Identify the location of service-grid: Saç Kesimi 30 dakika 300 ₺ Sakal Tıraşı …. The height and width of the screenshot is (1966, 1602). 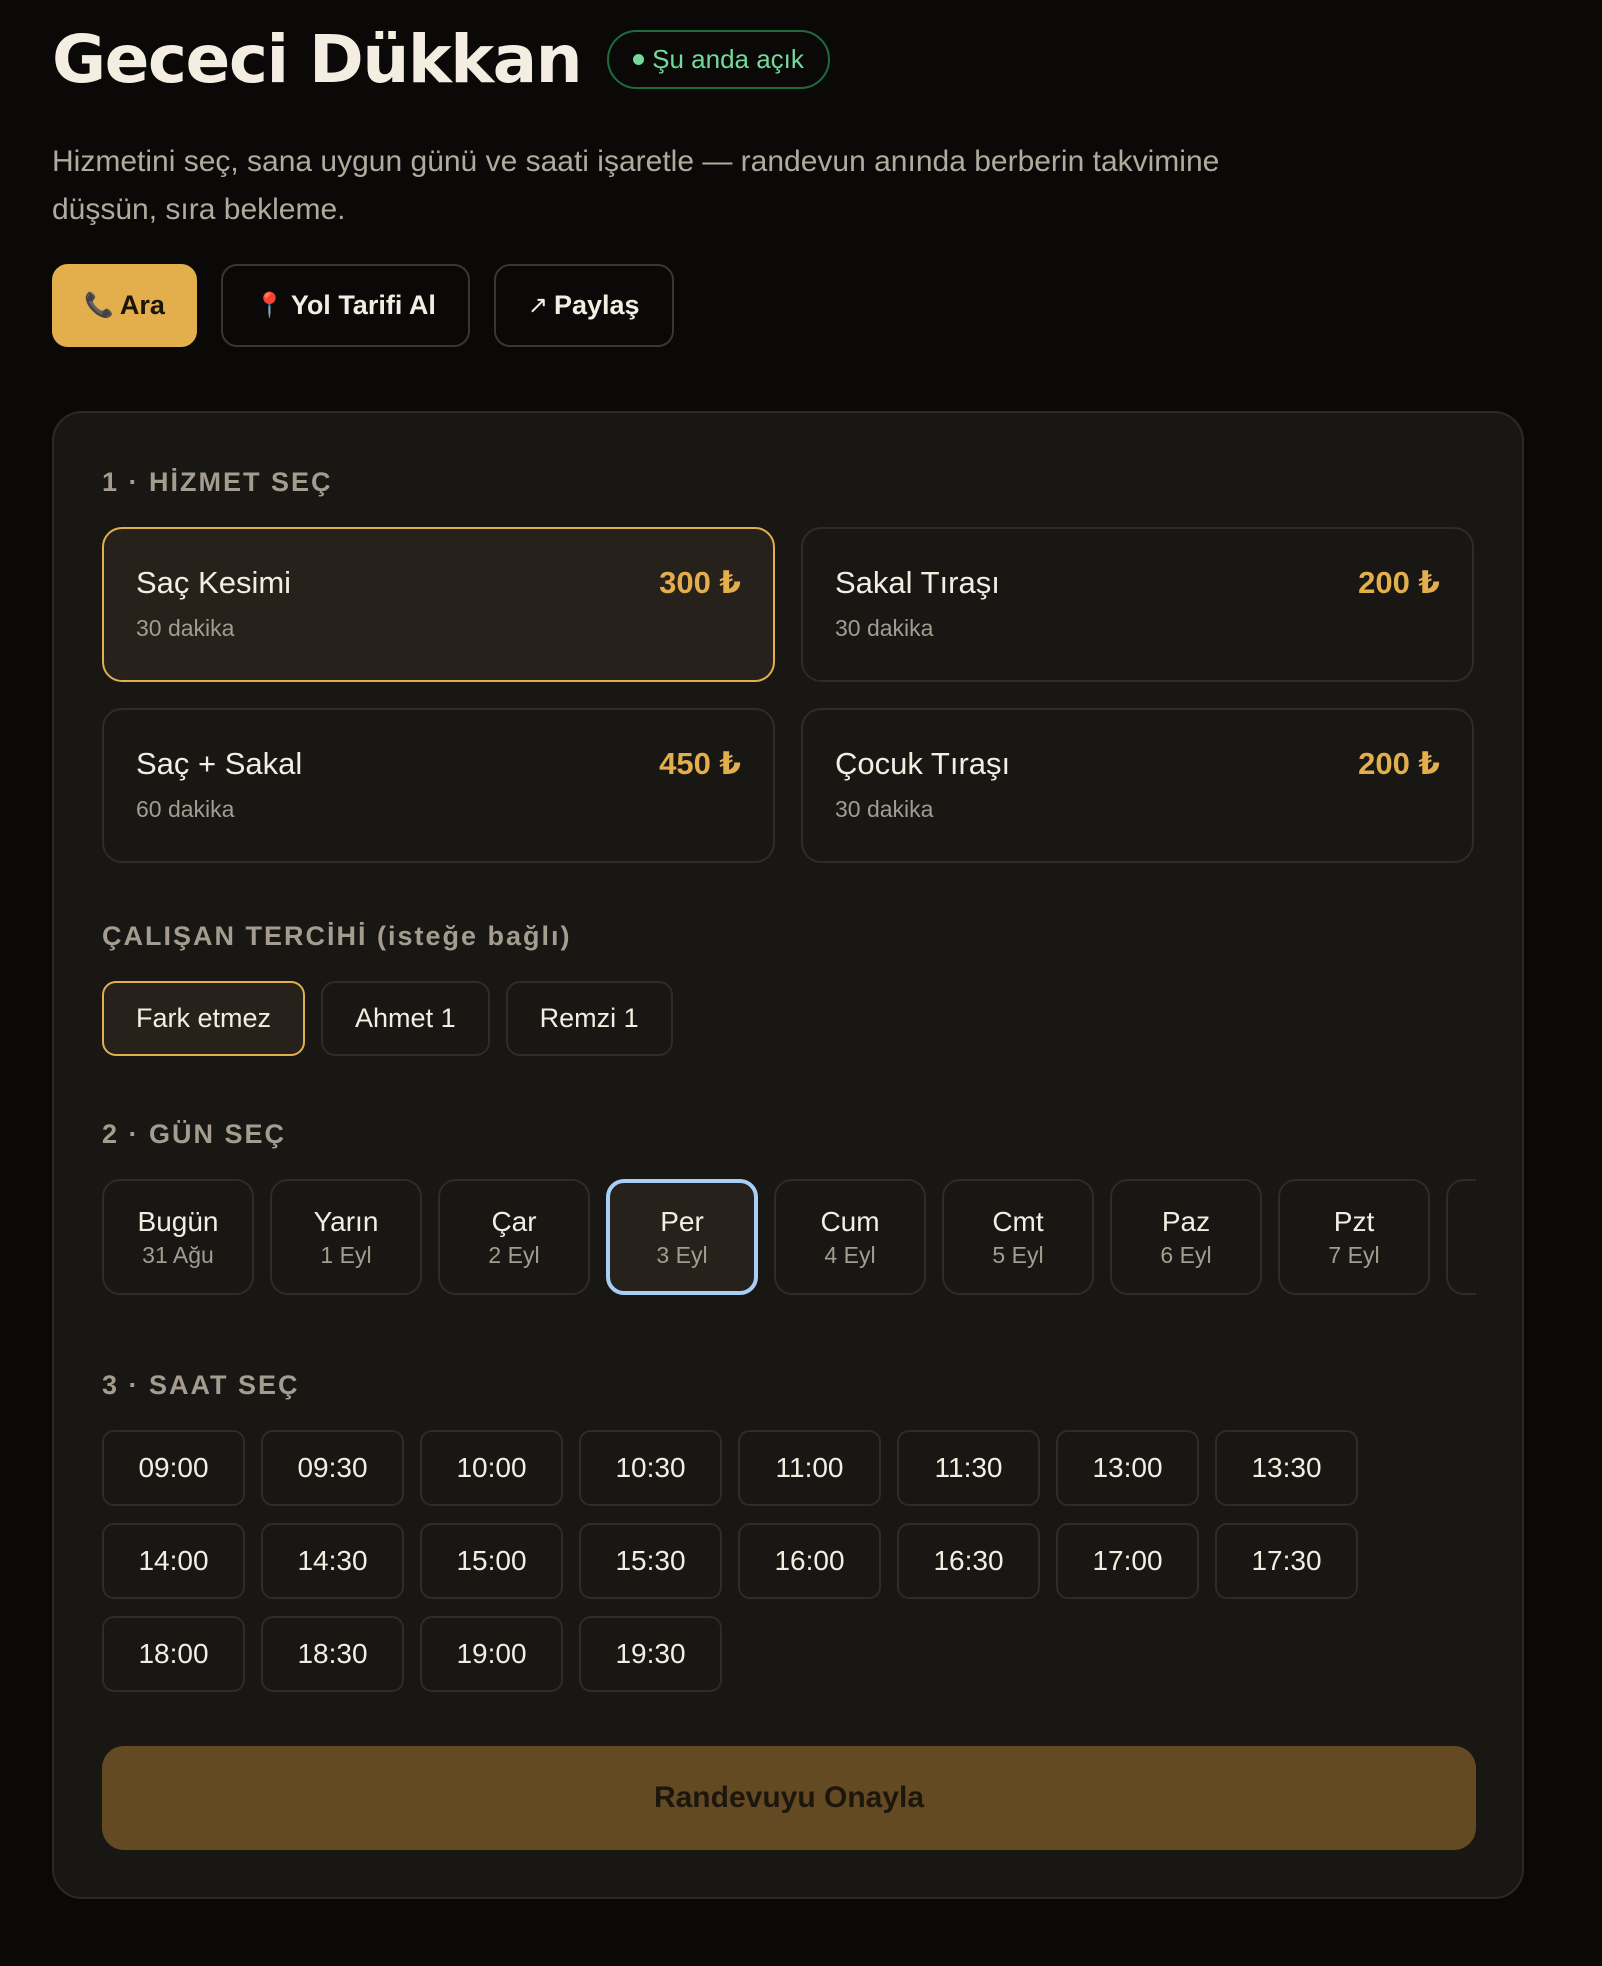
(789, 695).